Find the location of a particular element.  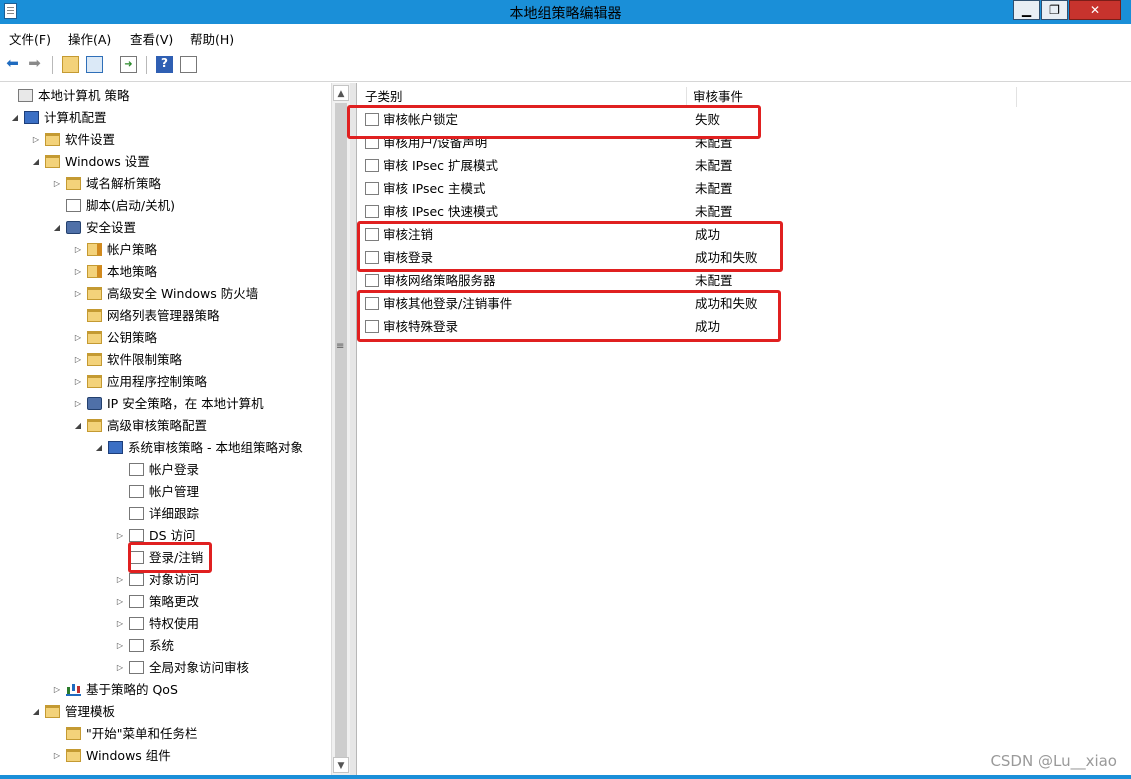

tree-item-label: 全局对象访问审核 is located at coordinates (199, 667).